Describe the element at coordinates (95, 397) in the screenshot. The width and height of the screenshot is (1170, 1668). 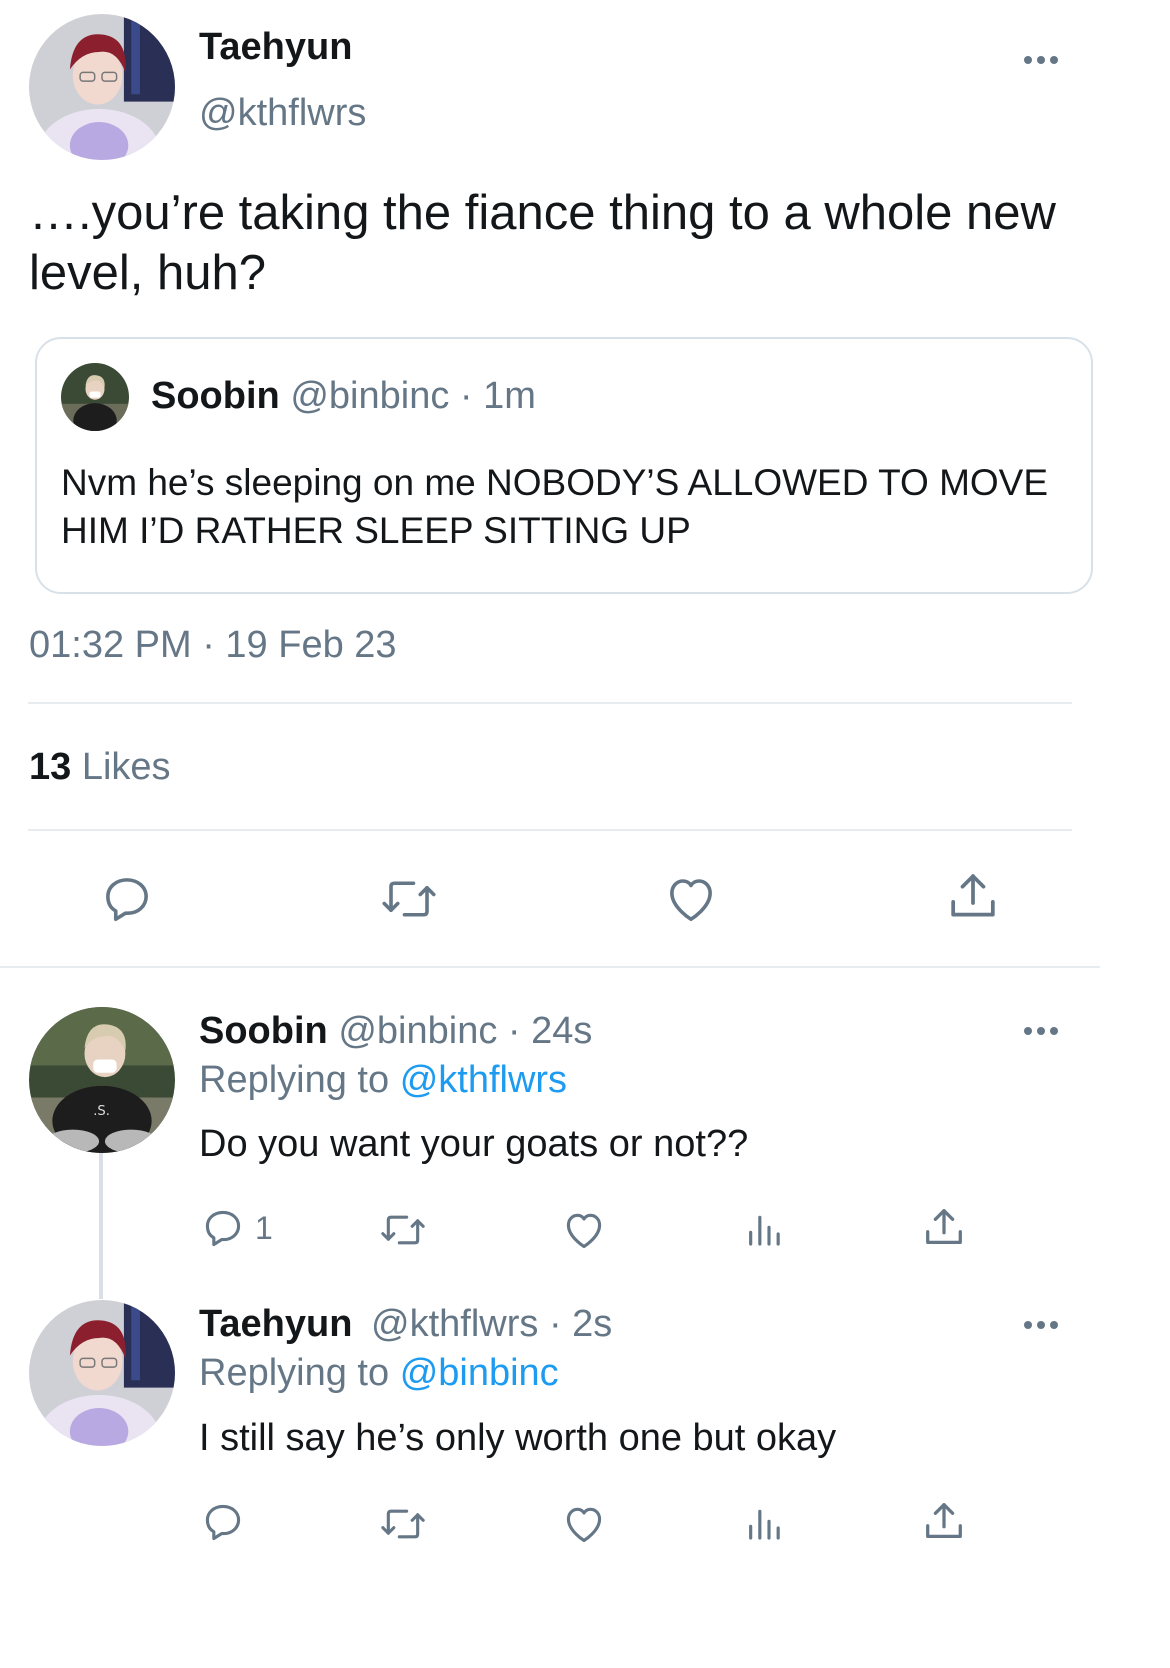
I see `avatar-soobin-quoted` at that location.